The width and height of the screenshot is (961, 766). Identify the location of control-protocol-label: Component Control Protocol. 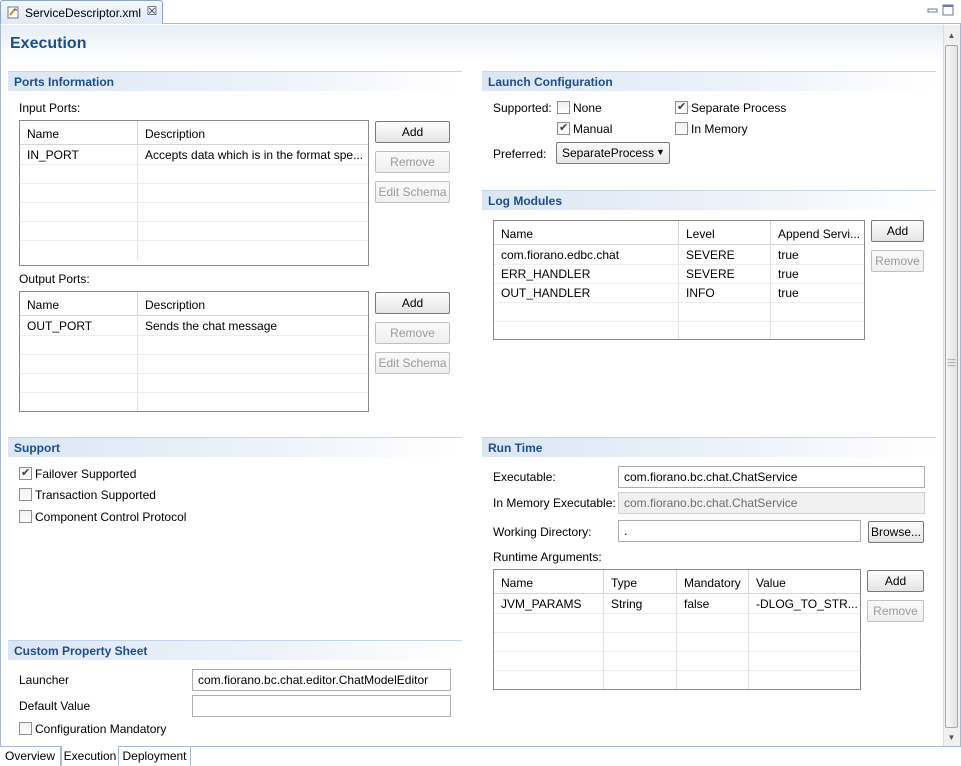
(111, 517).